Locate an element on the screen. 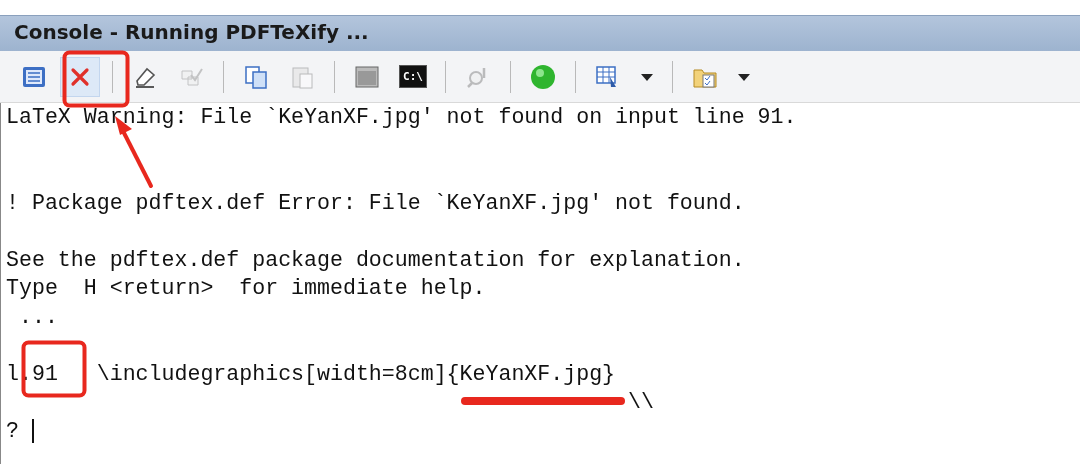 This screenshot has height=464, width=1080. ball-icon is located at coordinates (543, 76).